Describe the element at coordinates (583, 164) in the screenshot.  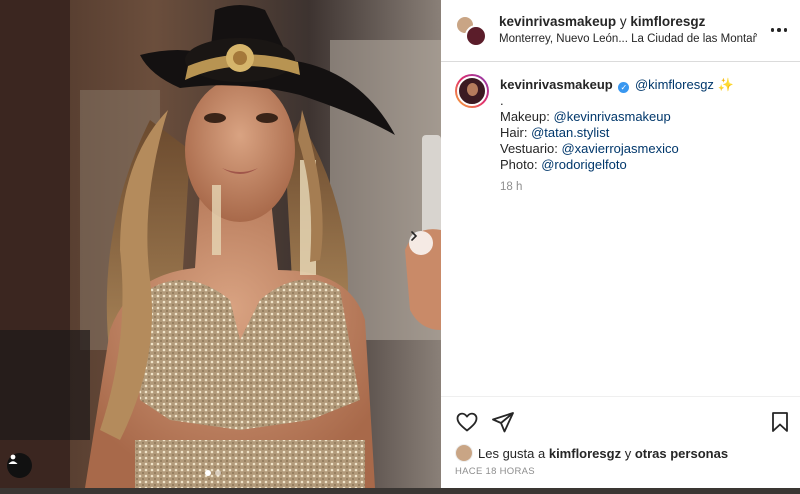
I see `mention-link: @rodorigelfoto` at that location.